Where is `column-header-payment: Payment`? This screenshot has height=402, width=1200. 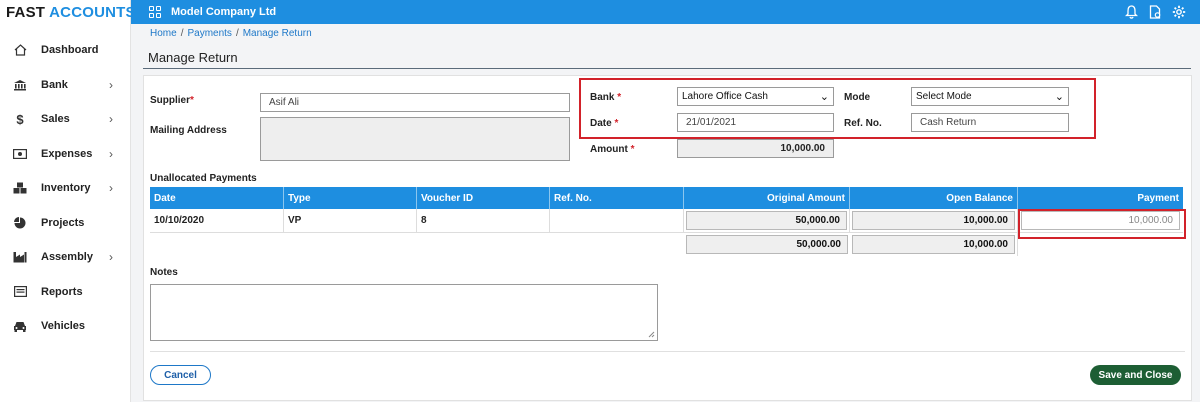 column-header-payment: Payment is located at coordinates (1100, 198).